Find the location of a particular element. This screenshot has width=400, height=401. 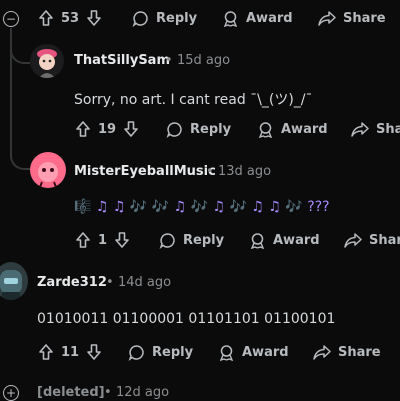

vote-bar: 53 is located at coordinates (70, 18).